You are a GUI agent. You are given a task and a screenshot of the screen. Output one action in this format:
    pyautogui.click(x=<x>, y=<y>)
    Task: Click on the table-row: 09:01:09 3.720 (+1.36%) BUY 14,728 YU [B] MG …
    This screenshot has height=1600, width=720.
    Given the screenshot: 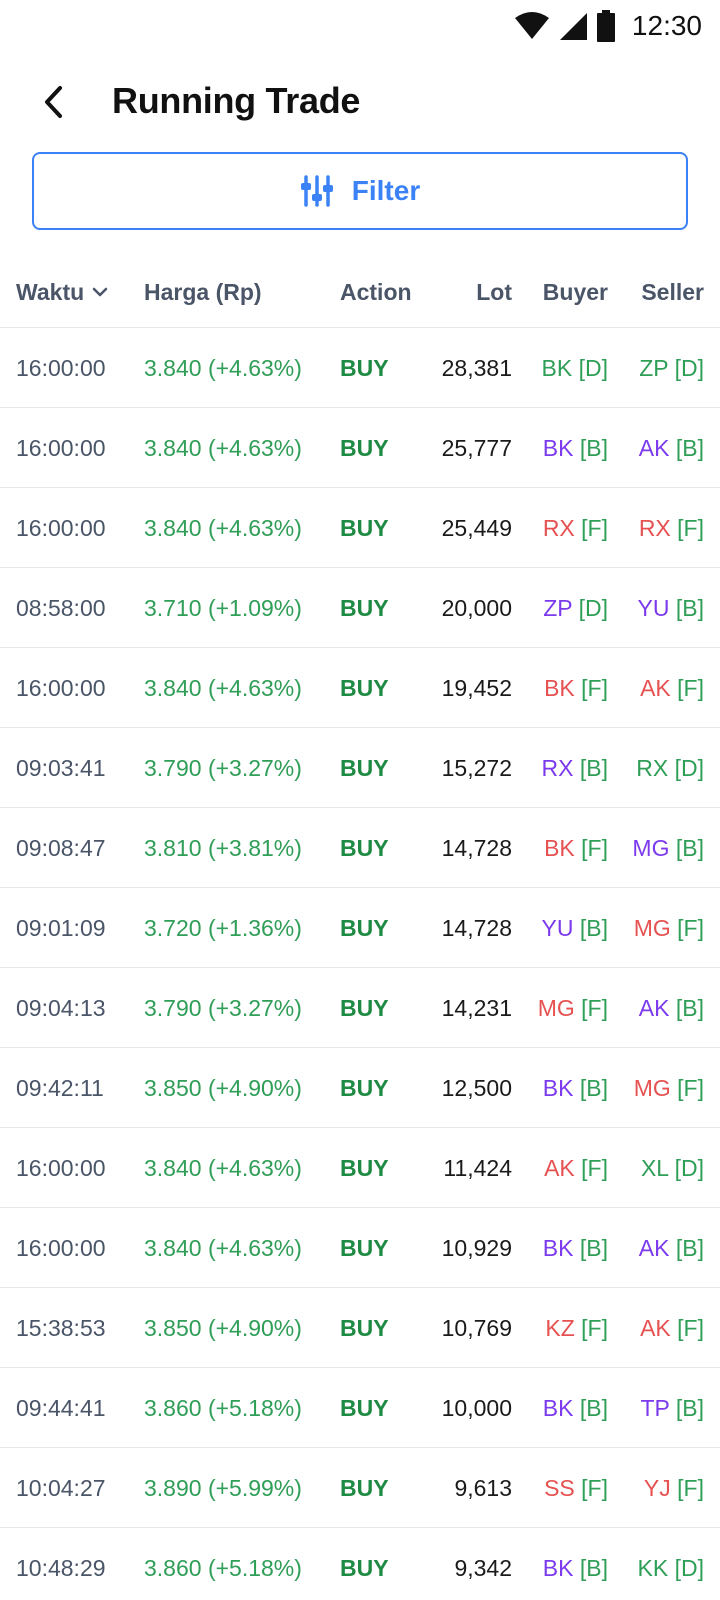 What is the action you would take?
    pyautogui.click(x=360, y=928)
    